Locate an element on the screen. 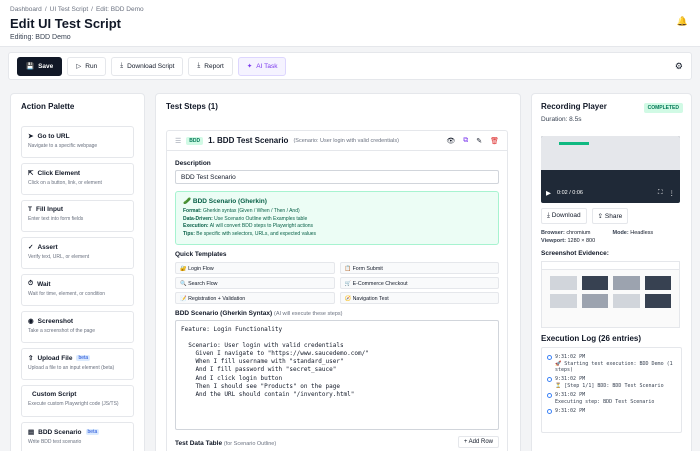 The image size is (700, 451). video-player: ▶ 0:02 / 0:06 ⛶ ⋮ is located at coordinates (610, 169).